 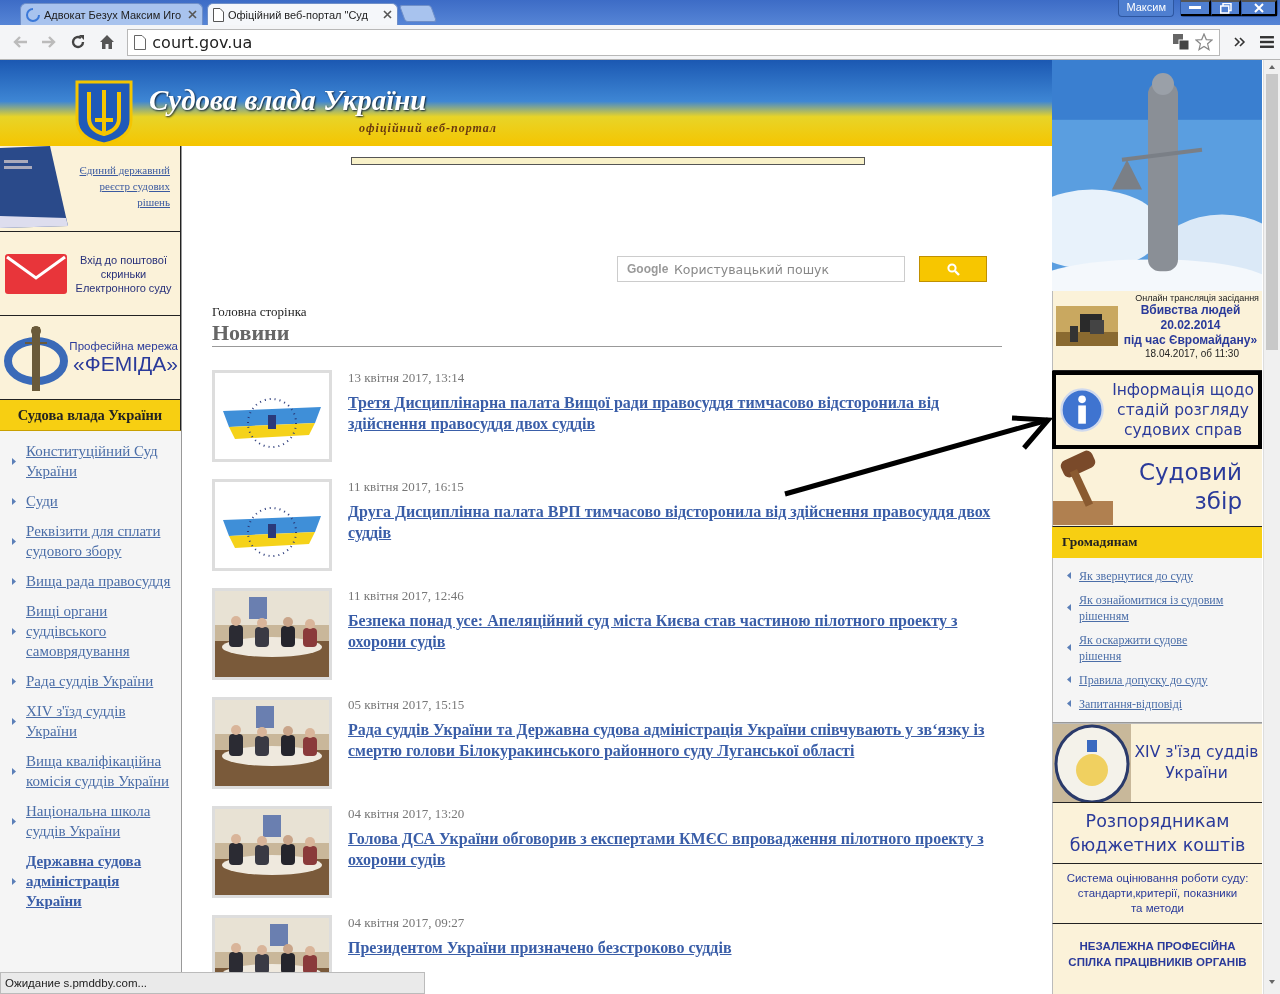 What do you see at coordinates (407, 923) in the screenshot?
I see `news-date: 04 квітня 2017, 09:27` at bounding box center [407, 923].